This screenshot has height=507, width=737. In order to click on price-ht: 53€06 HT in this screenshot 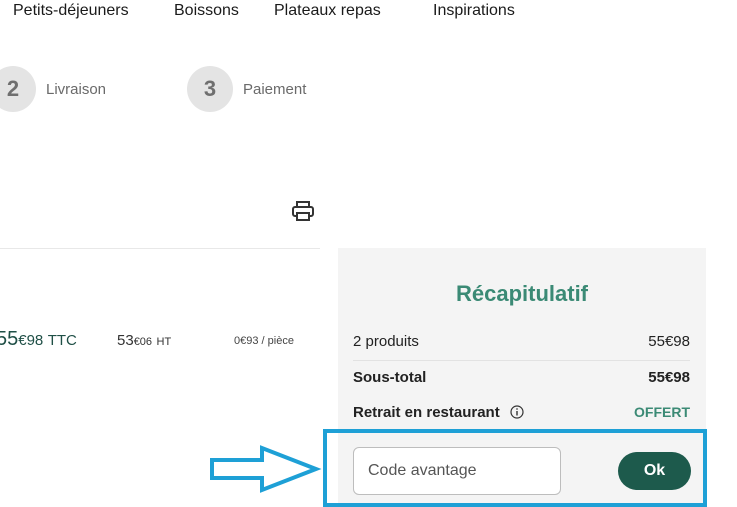, I will do `click(144, 341)`.